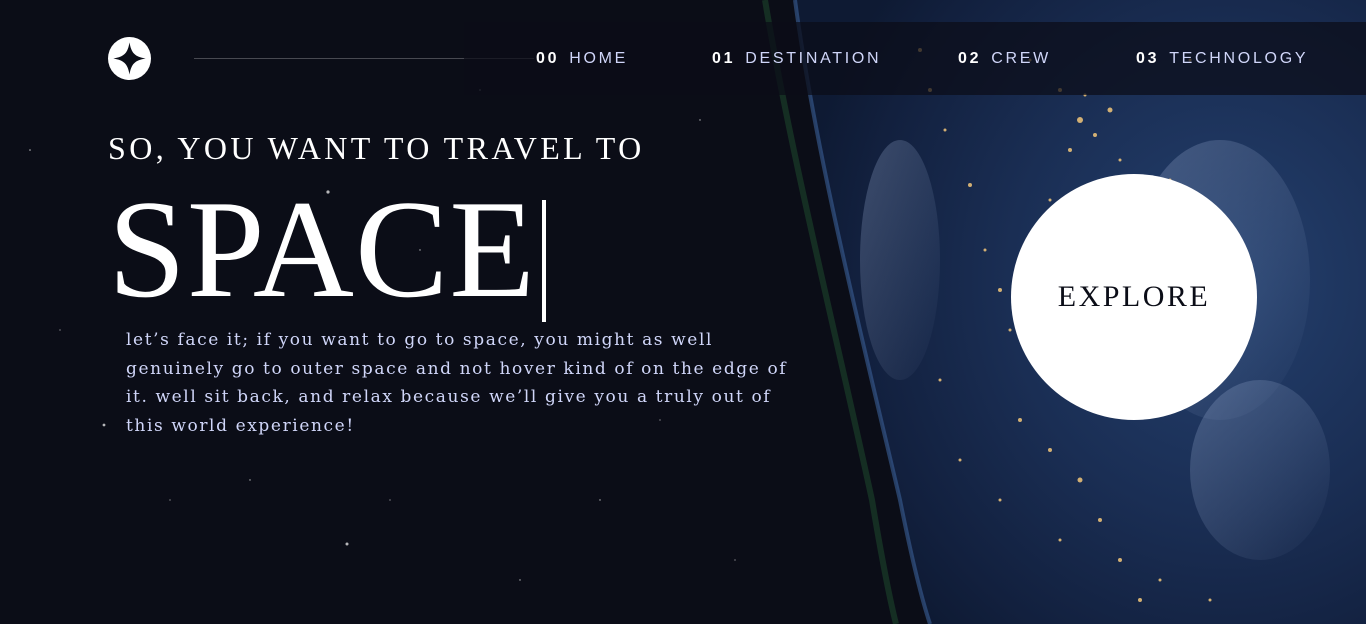  I want to click on nav-item-destination: 01 DESTINATION, so click(796, 58).